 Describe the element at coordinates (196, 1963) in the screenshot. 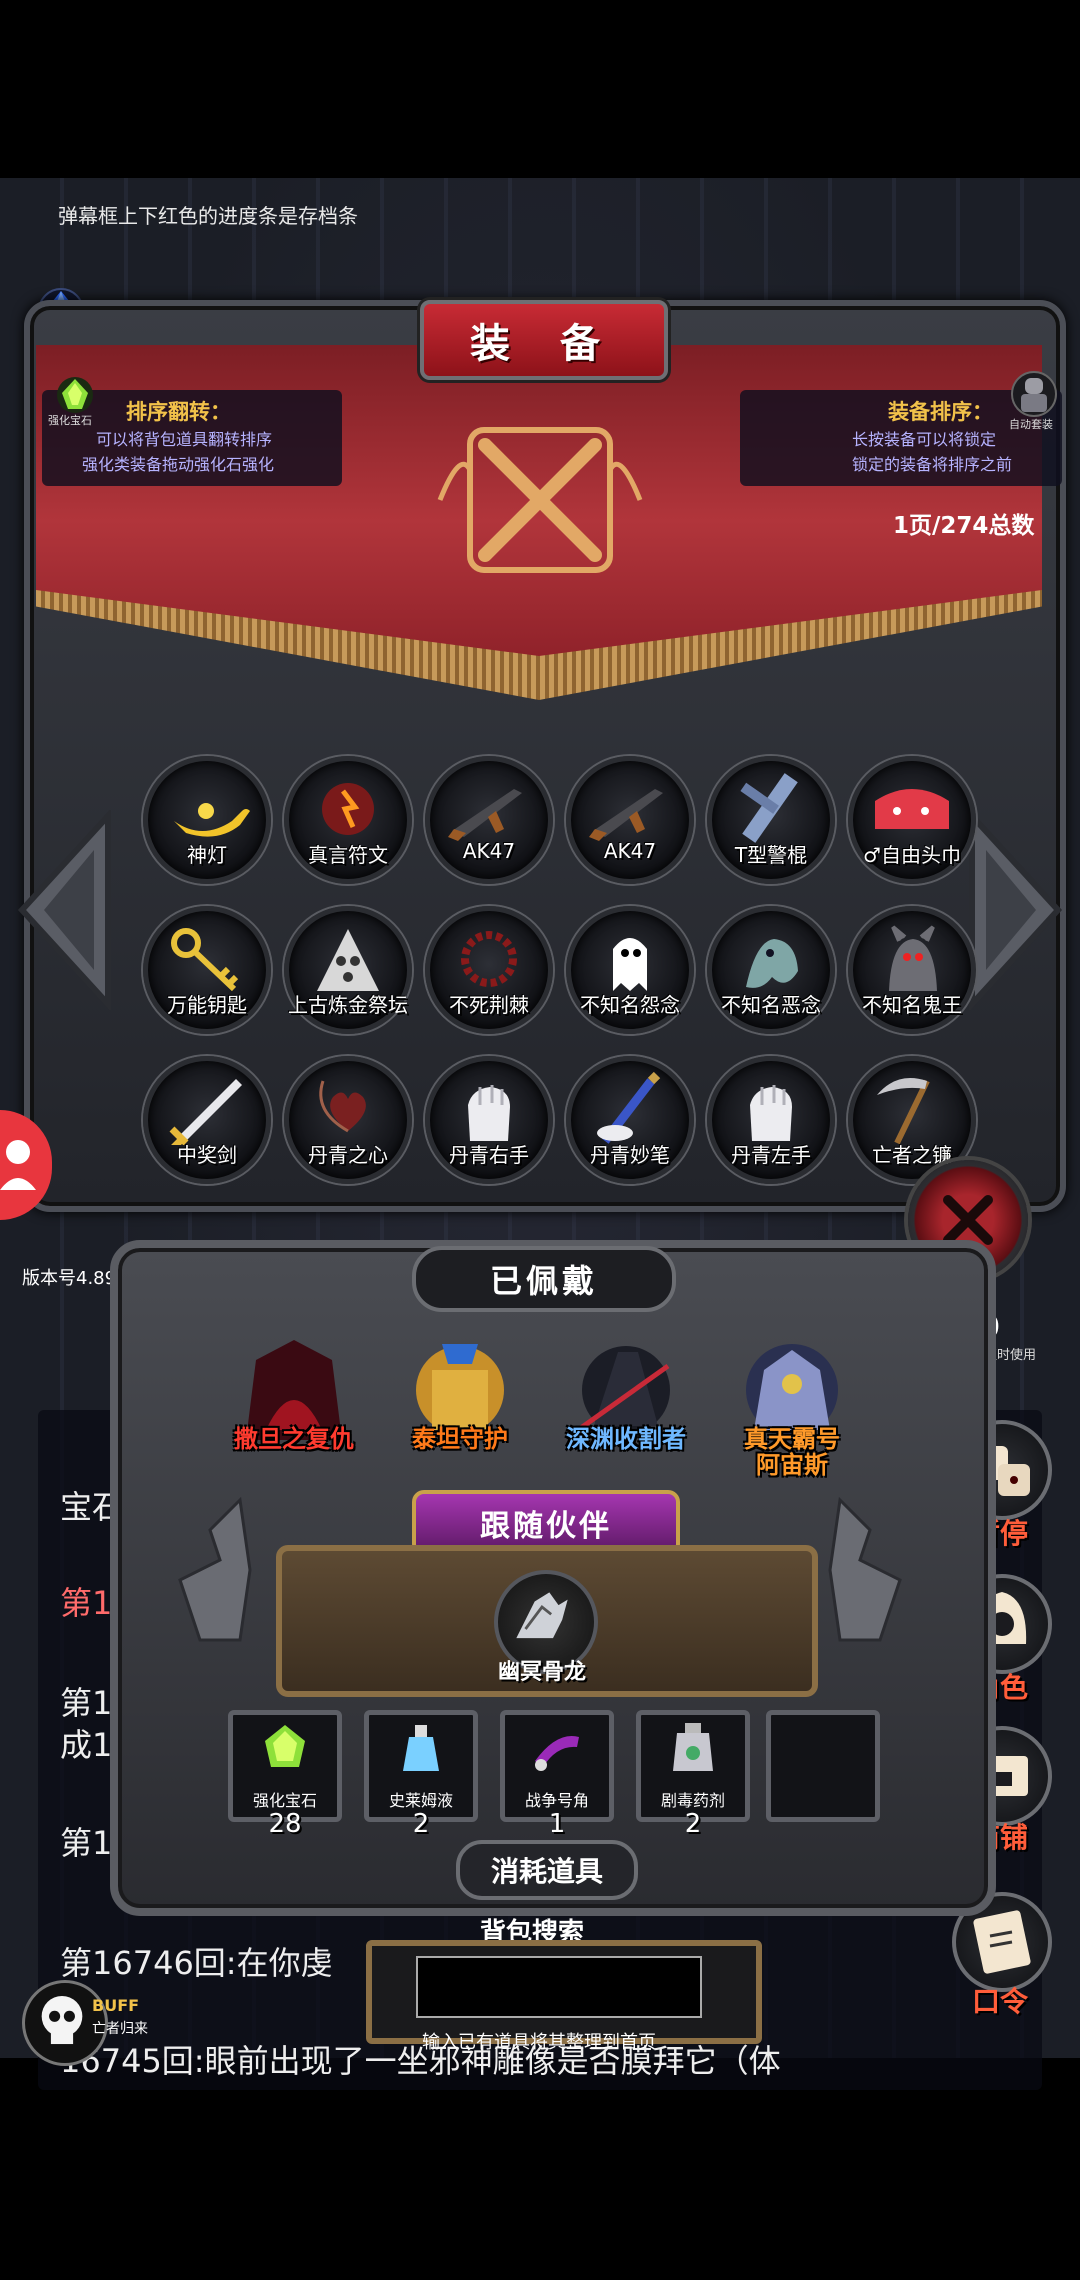

I see `log-line: 第16746回:在你虔` at that location.